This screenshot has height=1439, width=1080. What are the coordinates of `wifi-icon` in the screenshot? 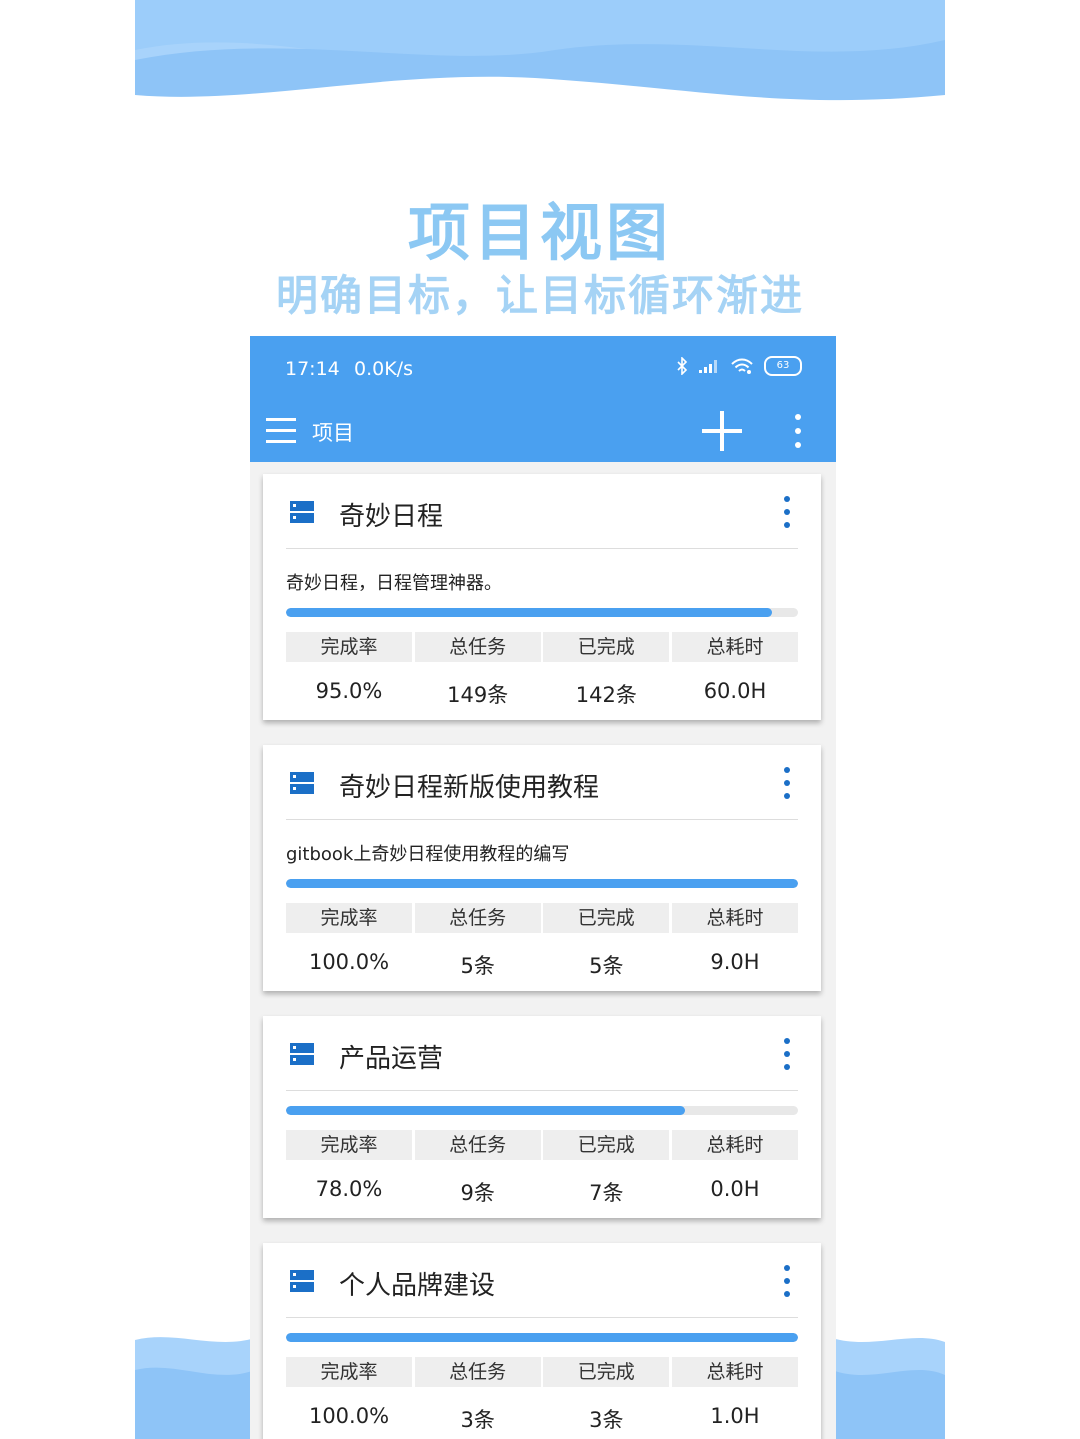 It's located at (742, 366).